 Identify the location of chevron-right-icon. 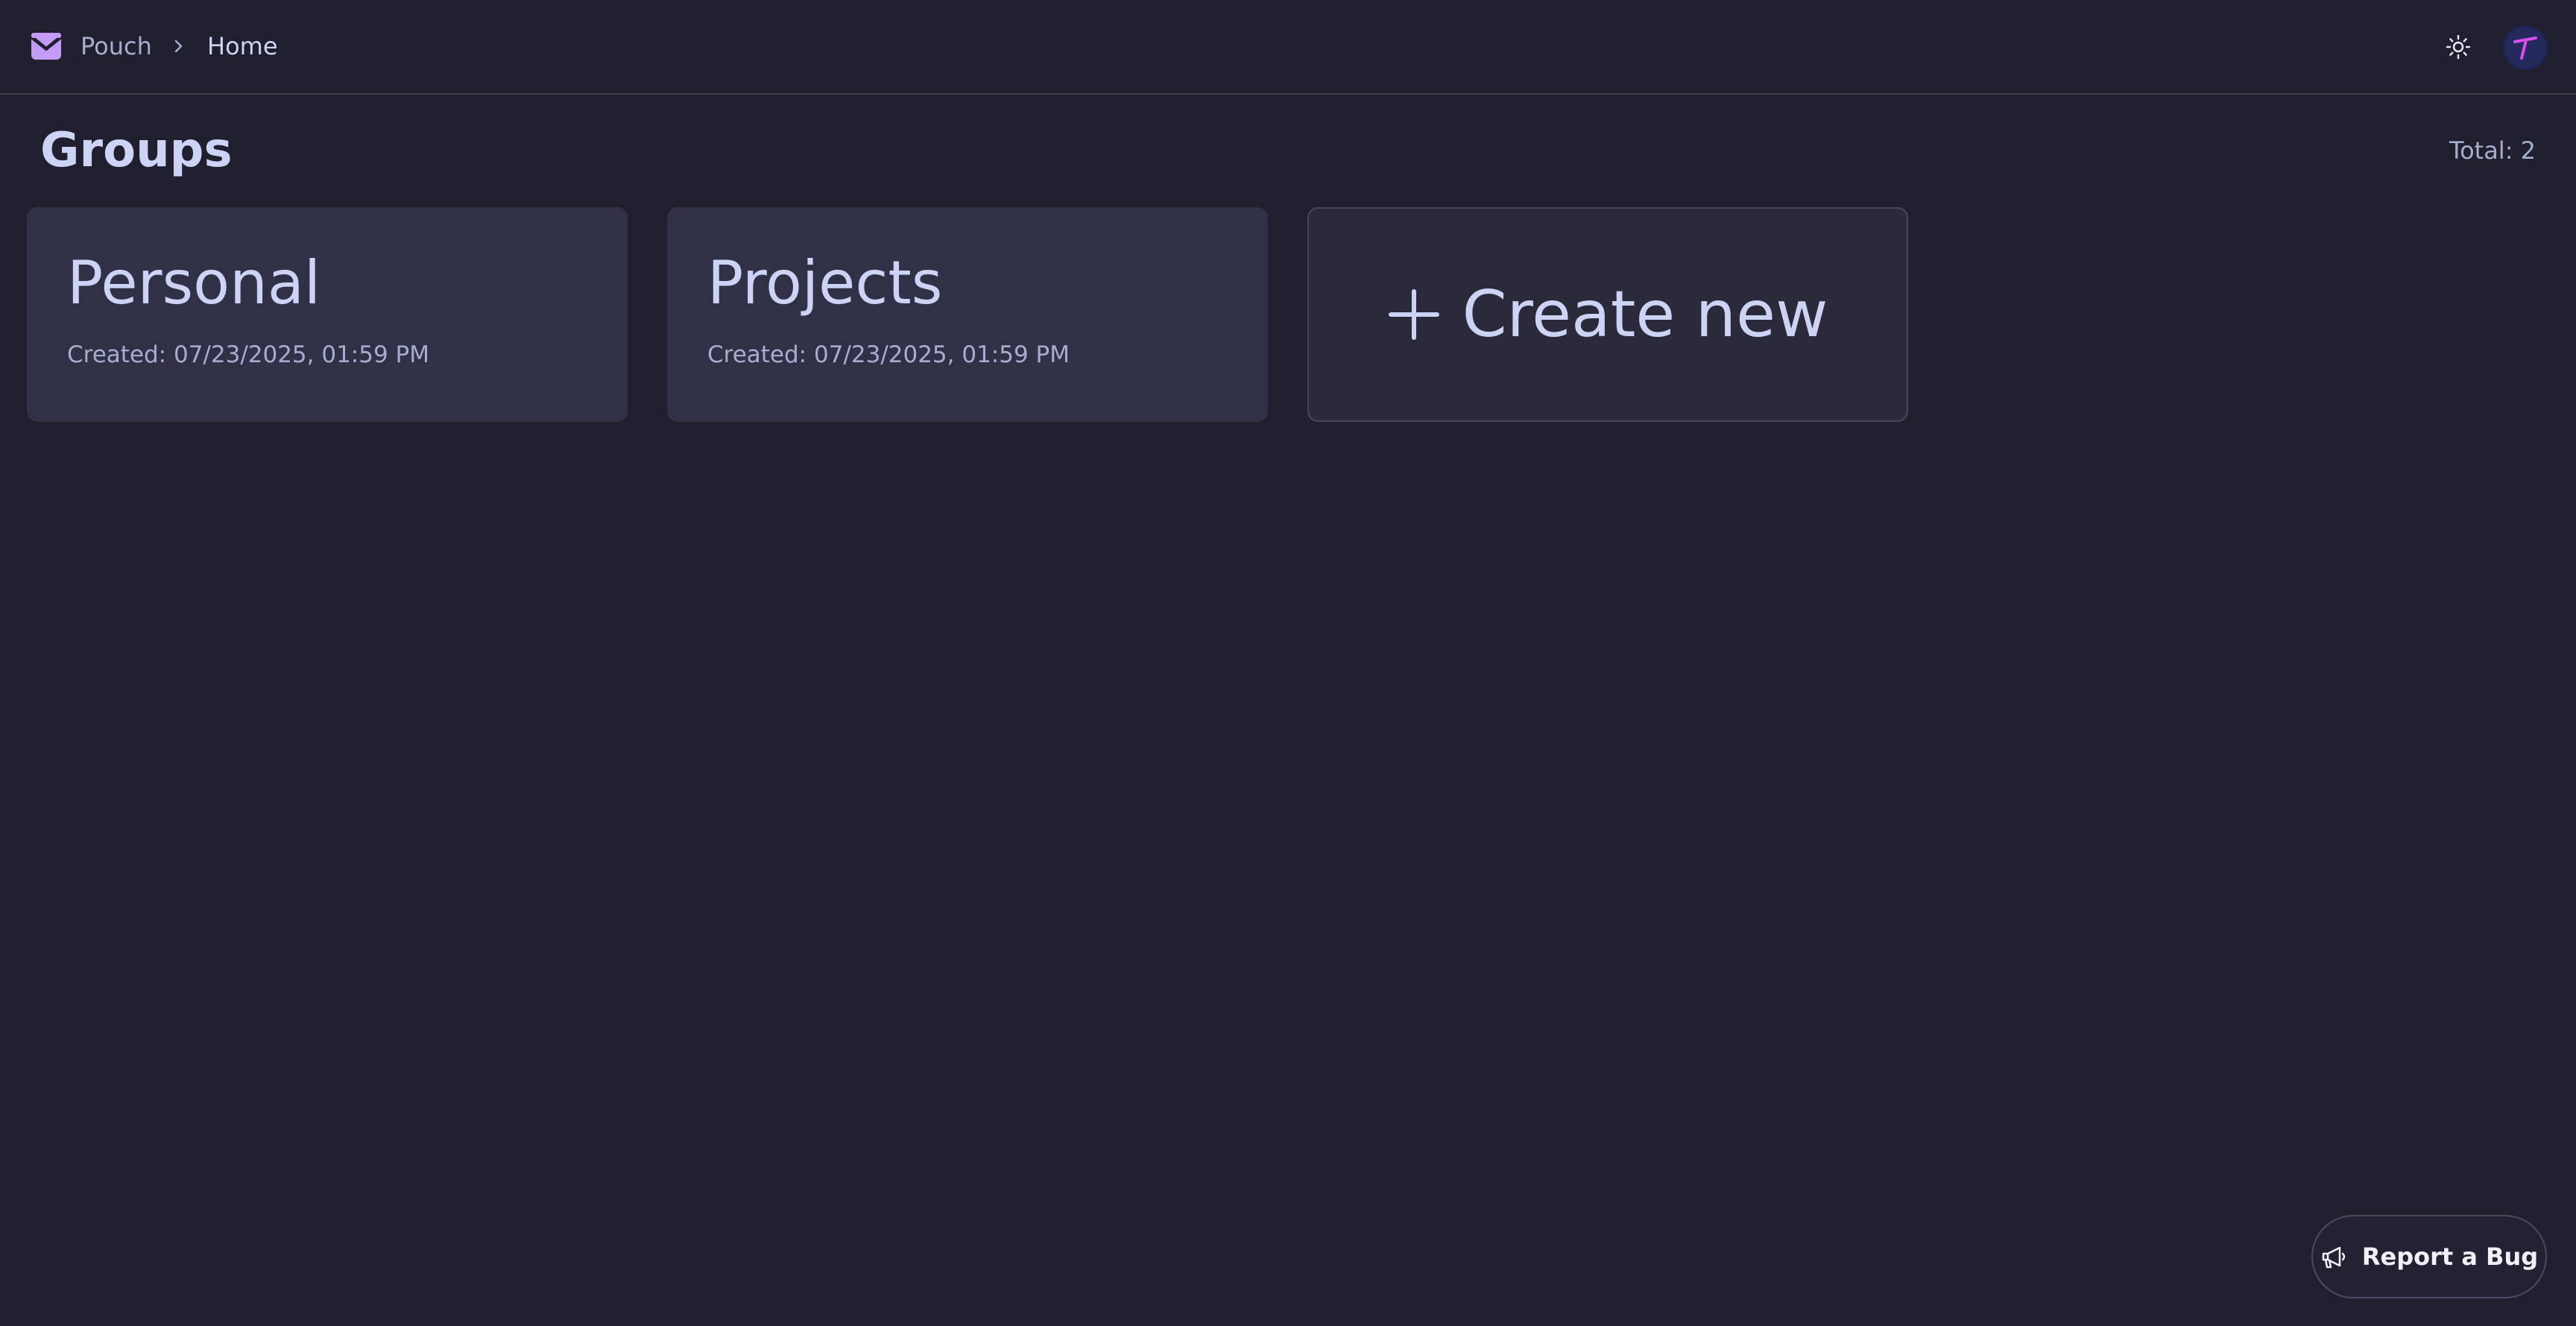
(179, 46).